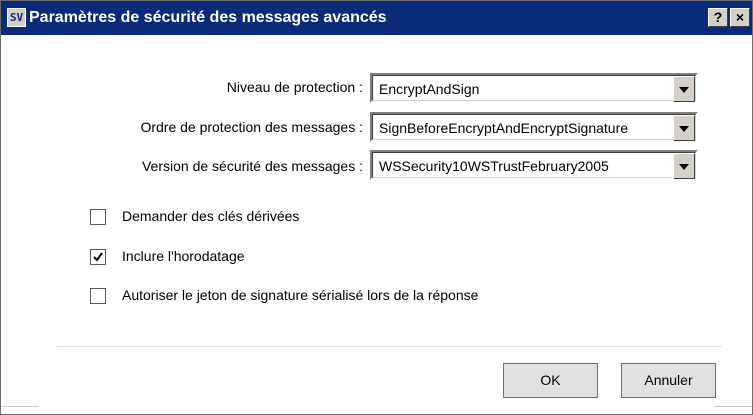 Image resolution: width=753 pixels, height=415 pixels. Describe the element at coordinates (504, 128) in the screenshot. I see `protection-order-value: SignBeforeEncryptAndEncryptSignature` at that location.